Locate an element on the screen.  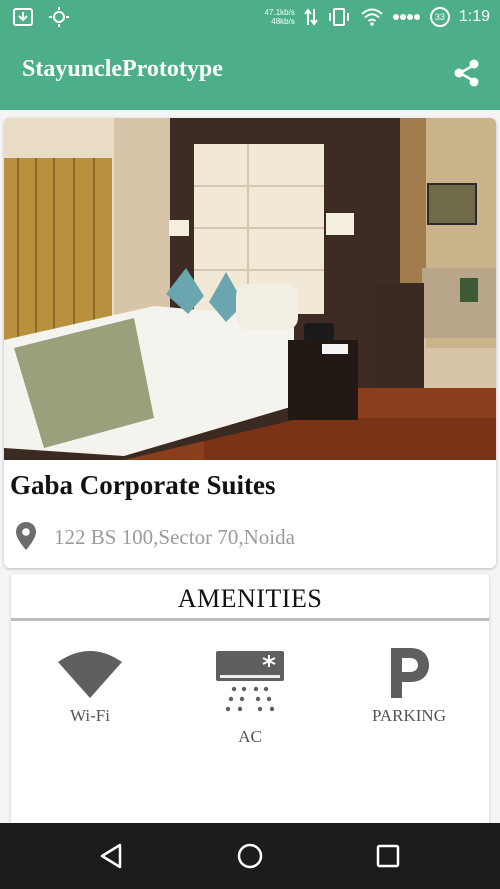
amenity-label-ac: AC is located at coordinates (250, 736).